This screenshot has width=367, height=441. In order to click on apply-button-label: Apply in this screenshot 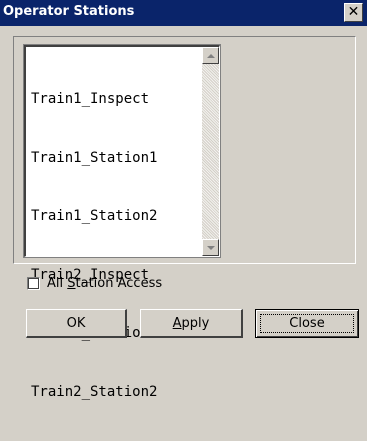, I will do `click(191, 323)`.